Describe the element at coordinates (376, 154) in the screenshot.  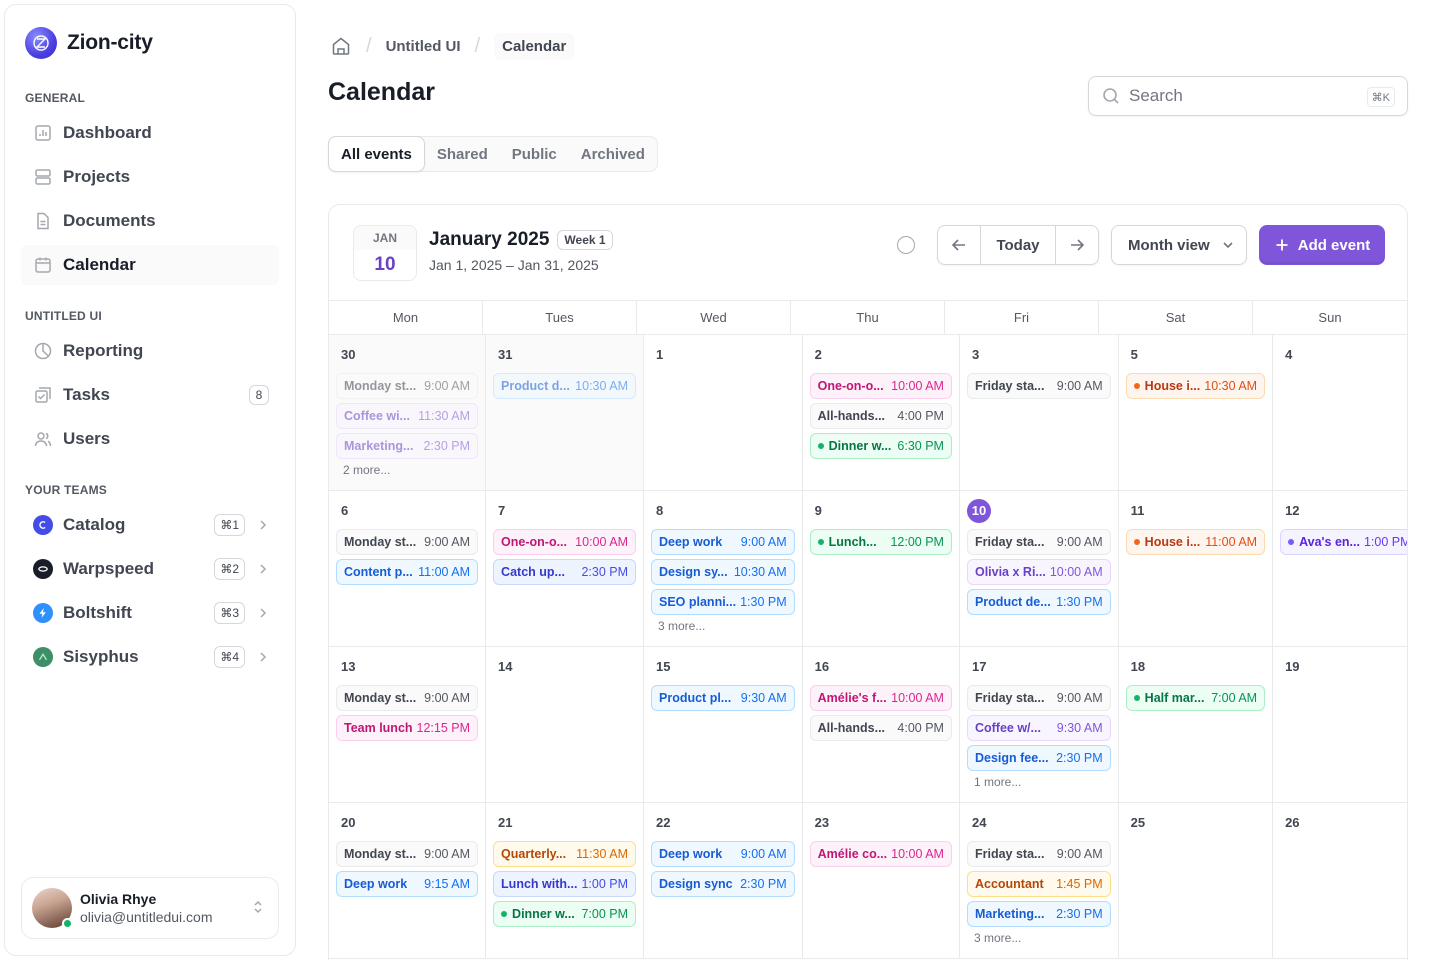
I see `tab-all-events: All events` at that location.